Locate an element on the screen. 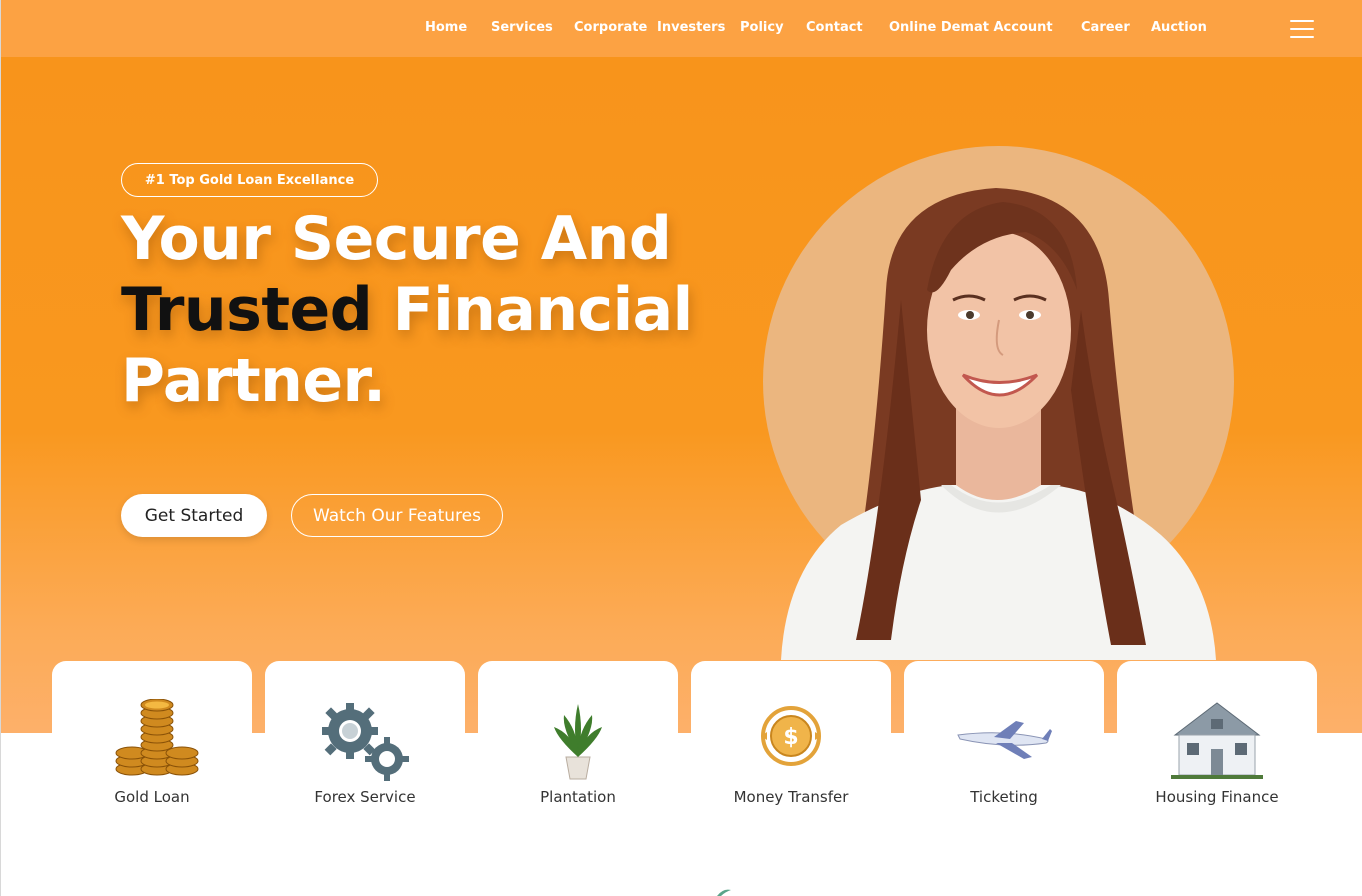  house-icon is located at coordinates (1217, 740).